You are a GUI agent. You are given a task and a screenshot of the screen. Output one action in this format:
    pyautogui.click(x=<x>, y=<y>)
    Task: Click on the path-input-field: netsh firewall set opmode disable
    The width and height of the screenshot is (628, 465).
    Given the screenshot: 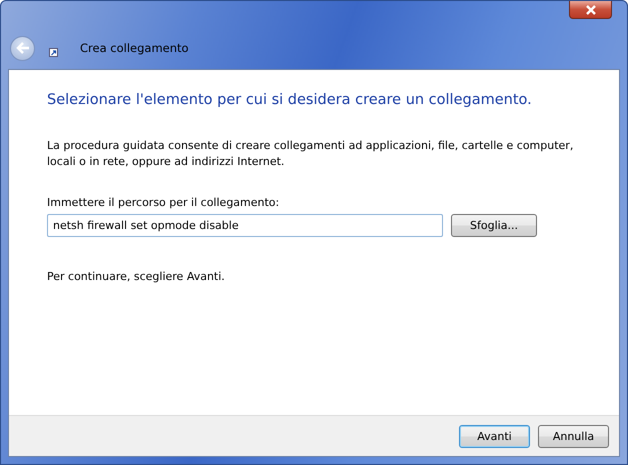 What is the action you would take?
    pyautogui.click(x=245, y=225)
    